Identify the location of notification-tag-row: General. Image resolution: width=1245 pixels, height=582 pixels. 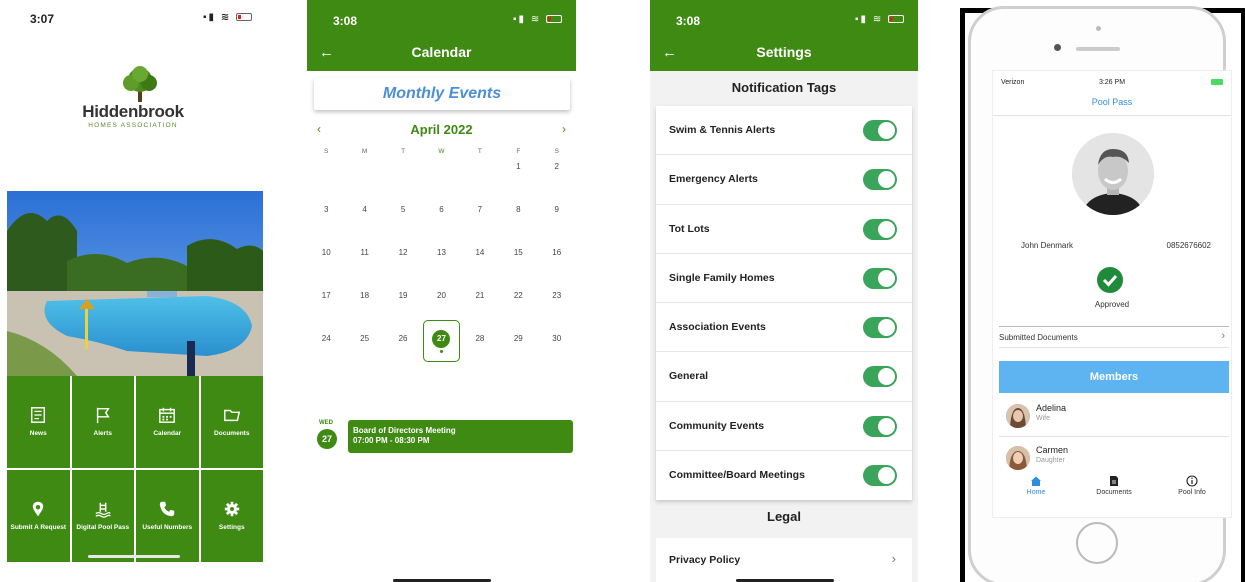
(784, 377).